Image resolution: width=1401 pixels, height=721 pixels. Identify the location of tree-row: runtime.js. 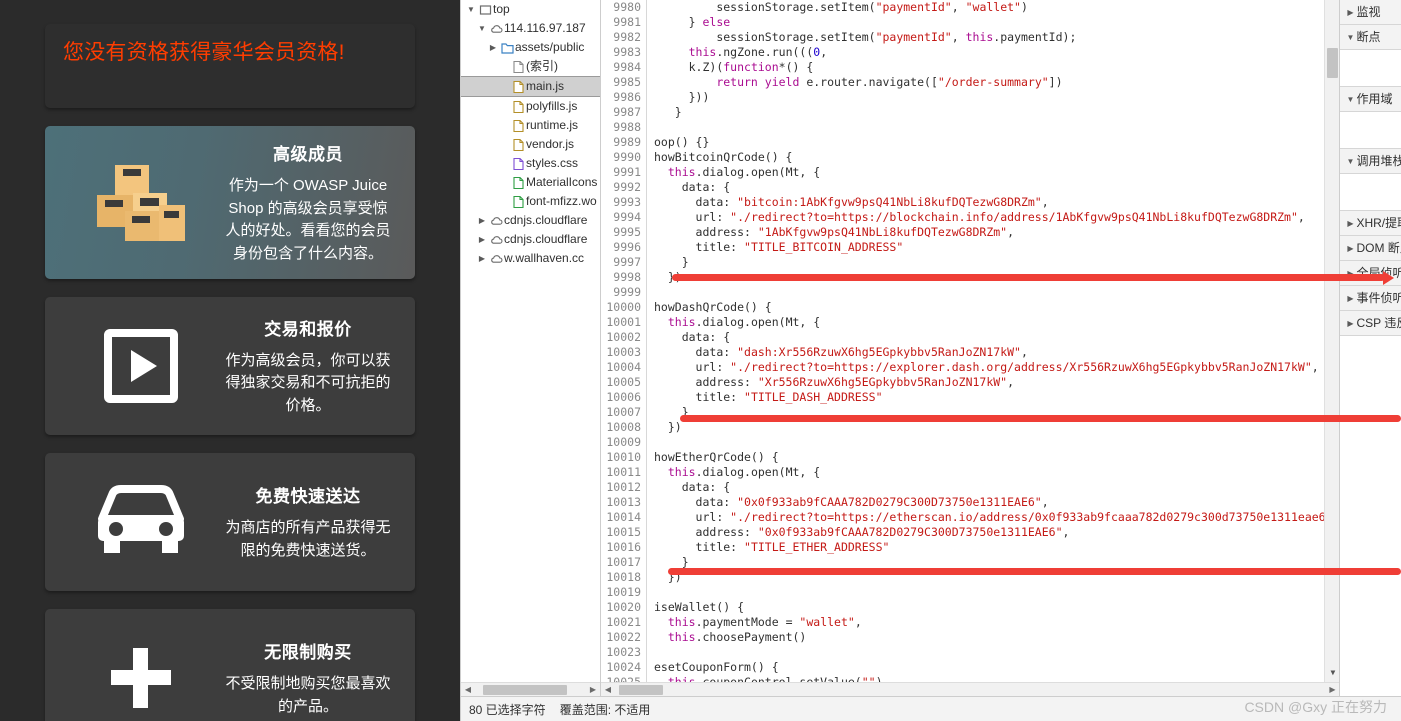
(530, 125).